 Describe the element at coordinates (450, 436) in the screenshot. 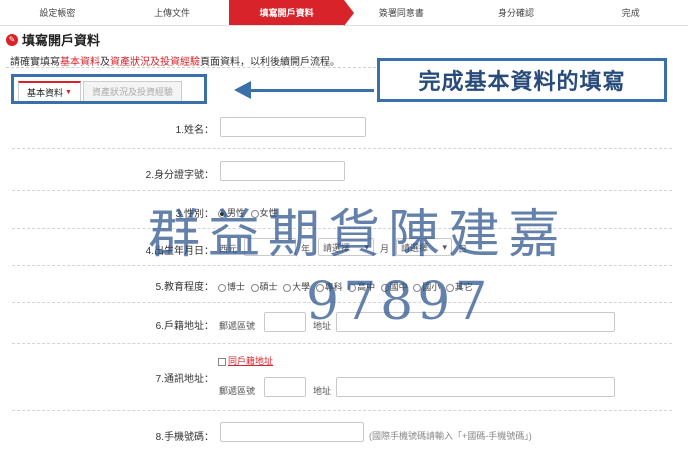

I see `mobile-hint: (國際手機號碼請輸入「+國碼-手機號碼」)` at that location.